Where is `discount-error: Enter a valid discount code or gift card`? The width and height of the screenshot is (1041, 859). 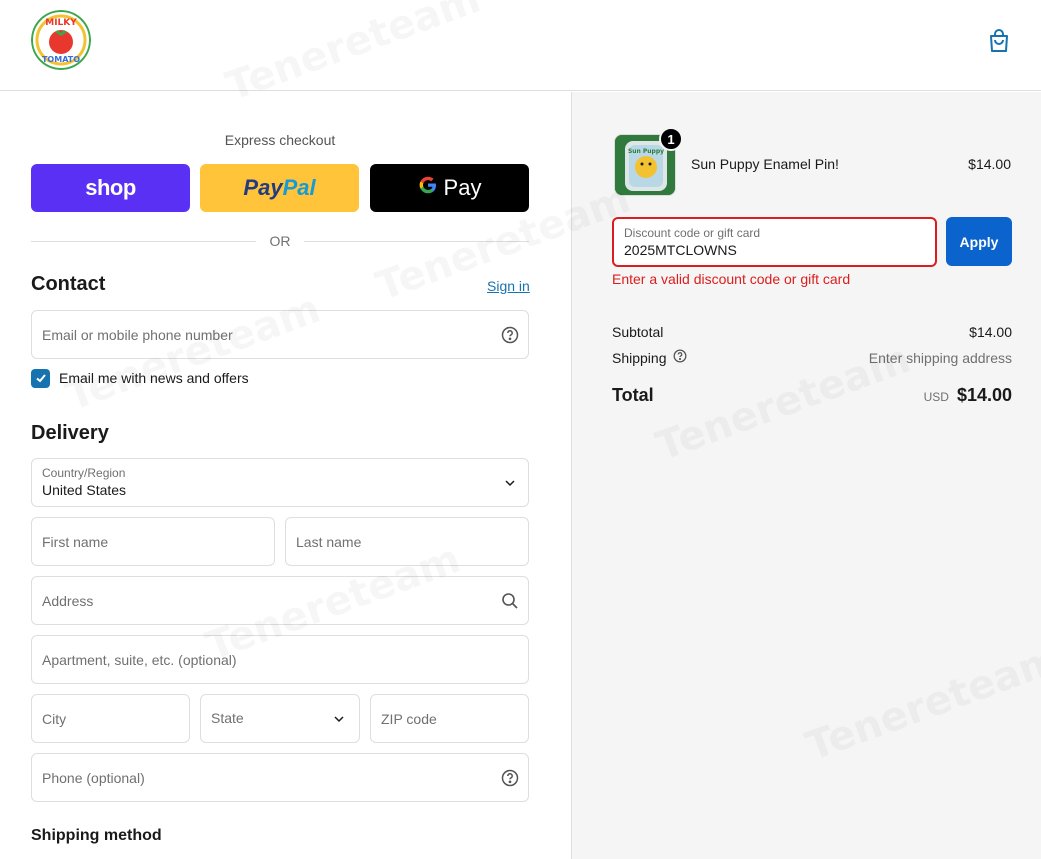
discount-error: Enter a valid discount code or gift card is located at coordinates (731, 279).